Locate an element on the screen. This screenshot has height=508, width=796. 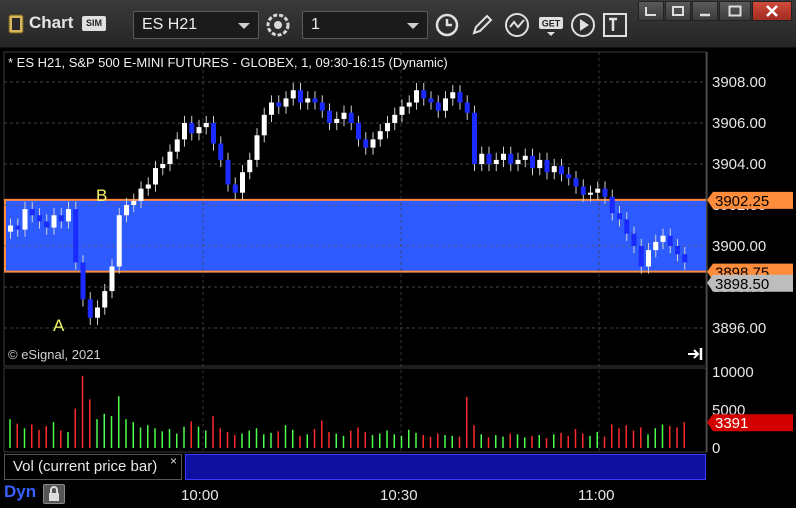
pencil-draw-icon is located at coordinates (482, 25).